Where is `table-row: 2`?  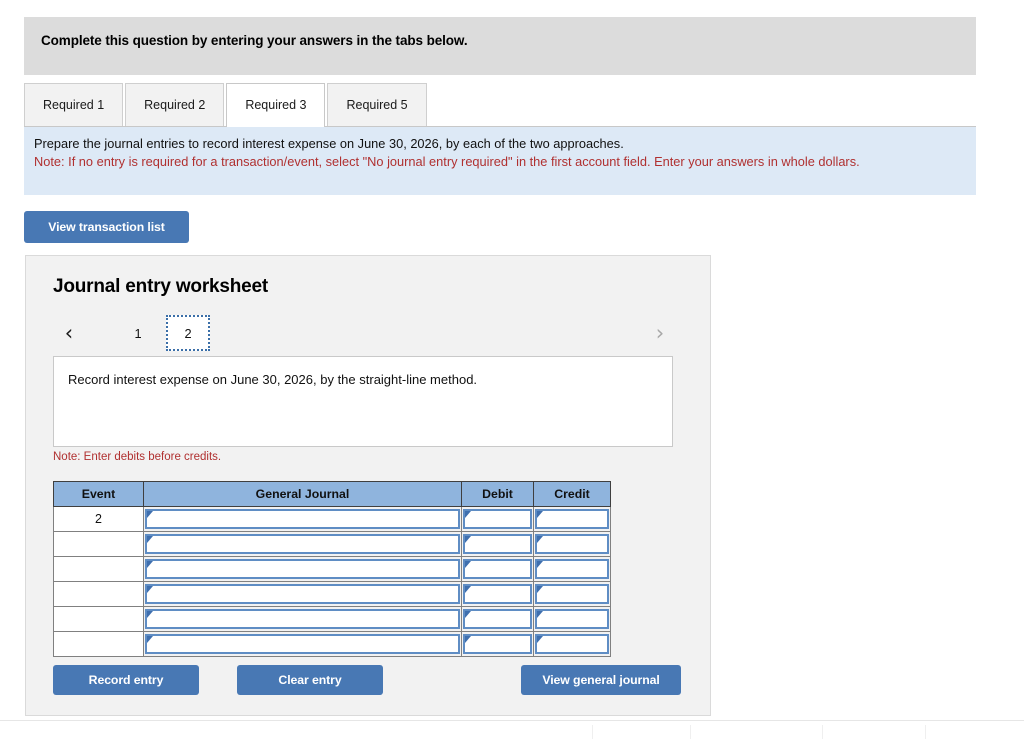
table-row: 2 is located at coordinates (332, 519).